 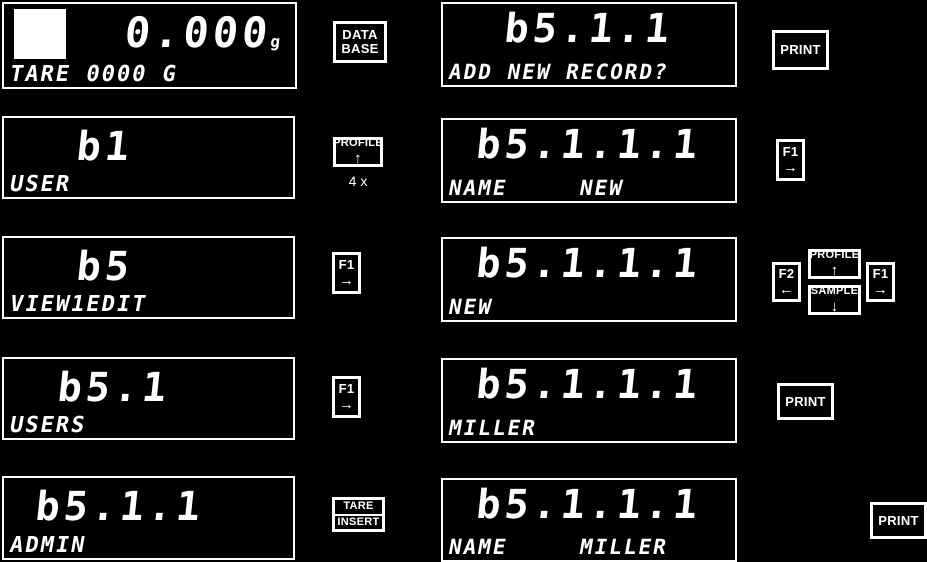 I want to click on display-main-value: b5, so click(x=105, y=267).